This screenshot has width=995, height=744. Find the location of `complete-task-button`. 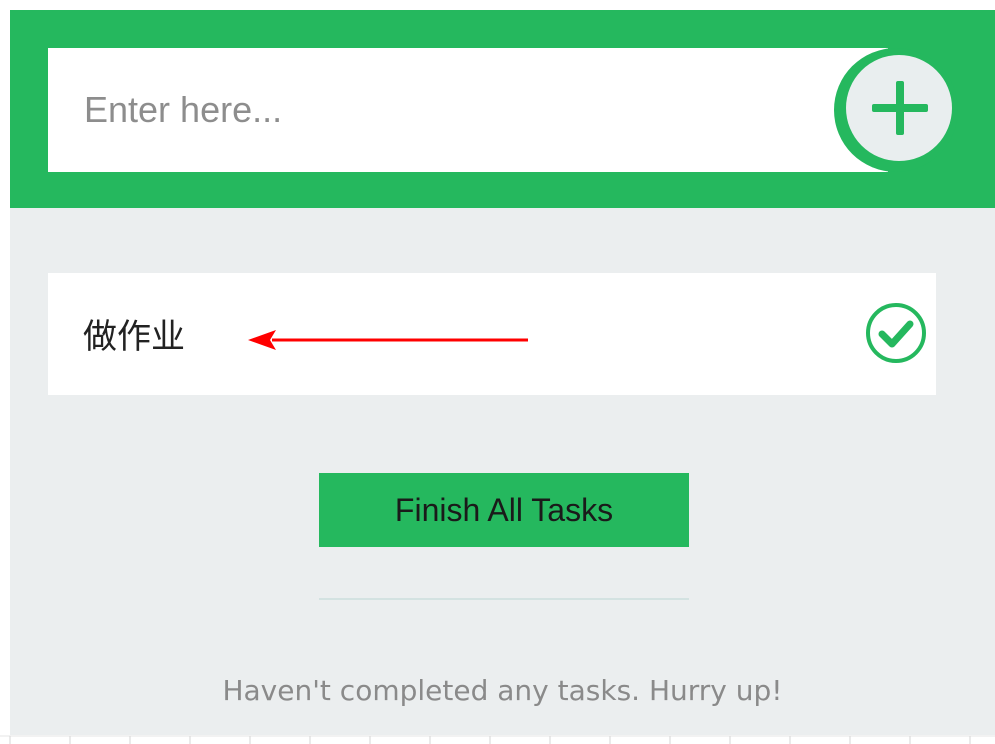

complete-task-button is located at coordinates (896, 333).